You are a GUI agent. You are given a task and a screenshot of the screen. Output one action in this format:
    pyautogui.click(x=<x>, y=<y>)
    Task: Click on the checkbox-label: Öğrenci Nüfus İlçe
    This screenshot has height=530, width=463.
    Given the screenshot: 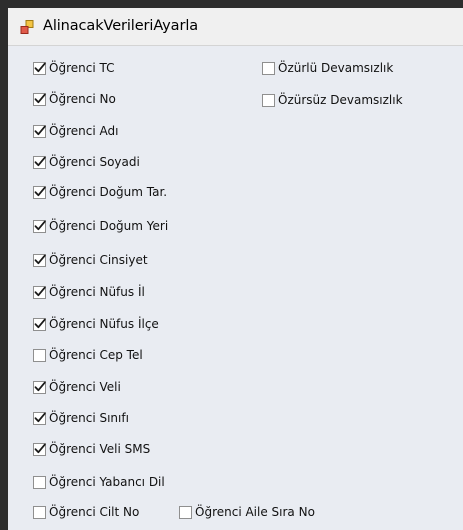 What is the action you would take?
    pyautogui.click(x=104, y=324)
    